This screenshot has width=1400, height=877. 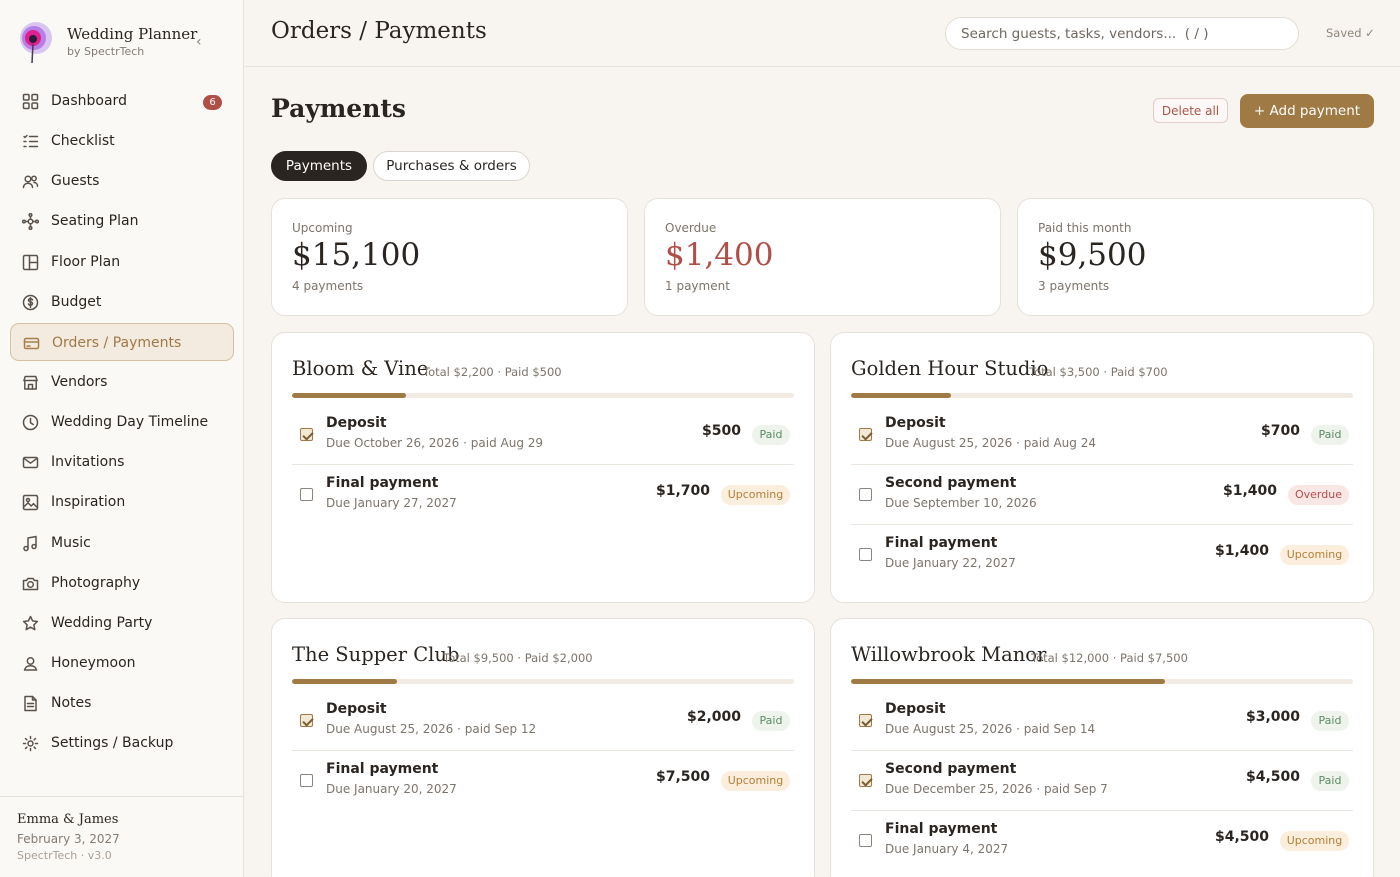 What do you see at coordinates (122, 341) in the screenshot?
I see `sidebar-item-orders-payments: Orders / Payments` at bounding box center [122, 341].